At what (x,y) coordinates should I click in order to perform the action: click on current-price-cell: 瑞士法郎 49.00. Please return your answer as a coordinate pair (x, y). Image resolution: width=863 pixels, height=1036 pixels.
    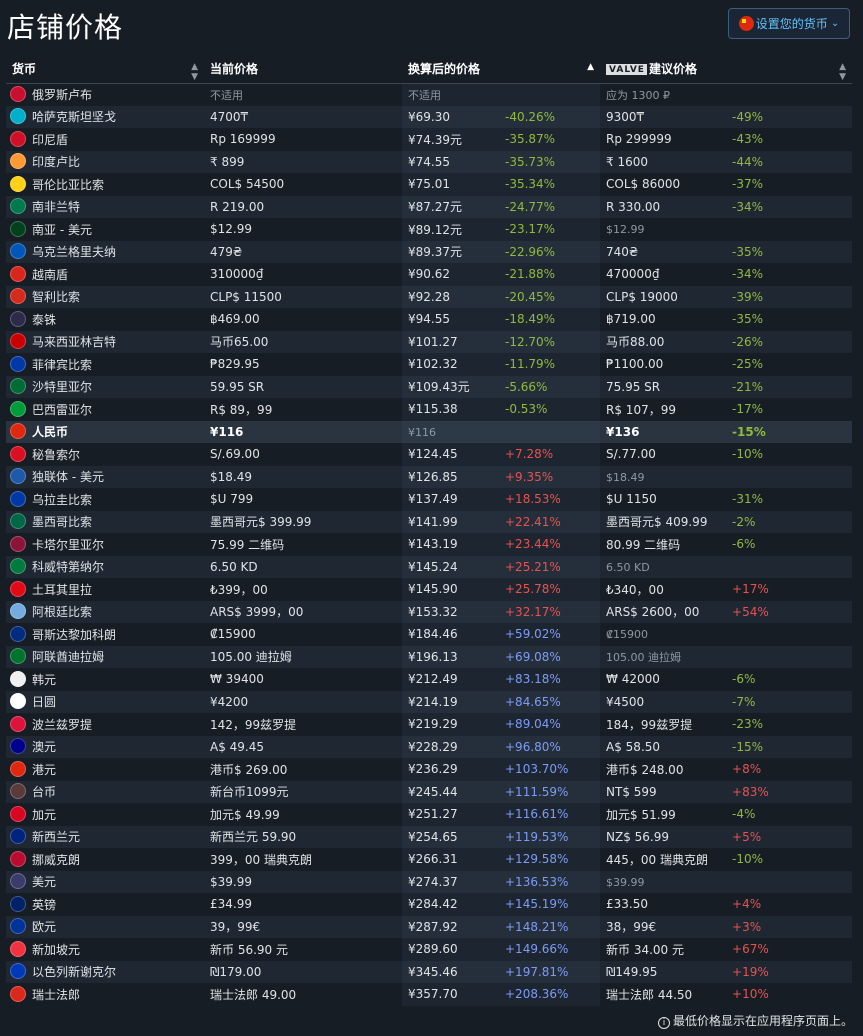
    Looking at the image, I should click on (303, 994).